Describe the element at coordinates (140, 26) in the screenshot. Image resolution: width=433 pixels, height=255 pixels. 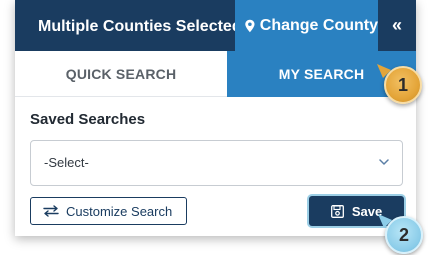
I see `header-title: Multiple Counties Selected` at that location.